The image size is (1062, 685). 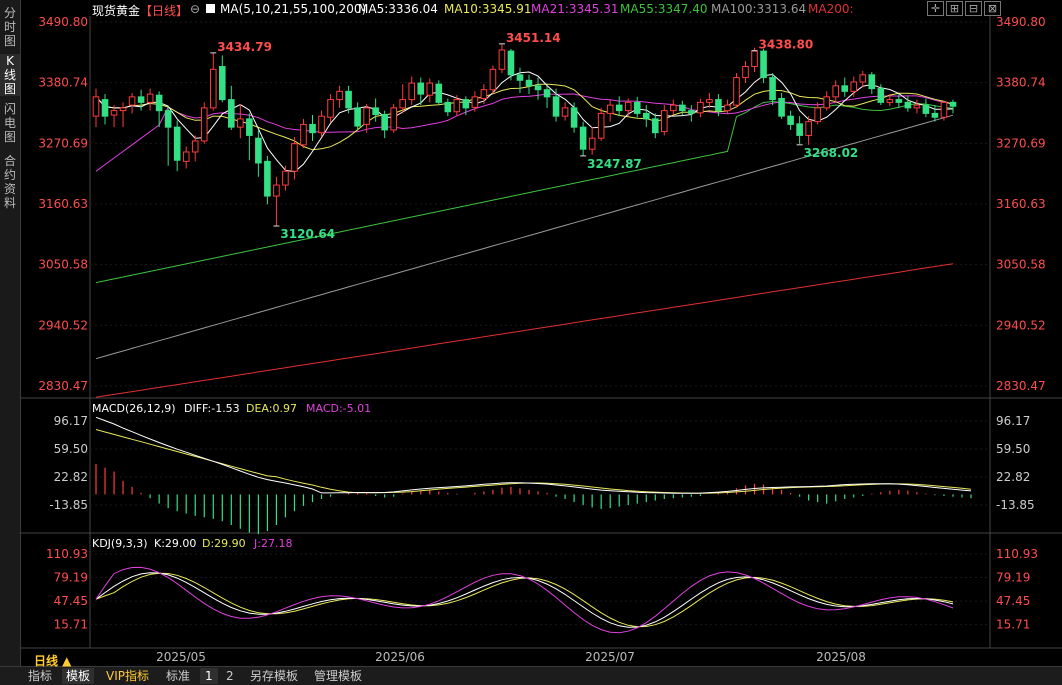 I want to click on macd-tick-label-left: 59.50, so click(x=71, y=449).